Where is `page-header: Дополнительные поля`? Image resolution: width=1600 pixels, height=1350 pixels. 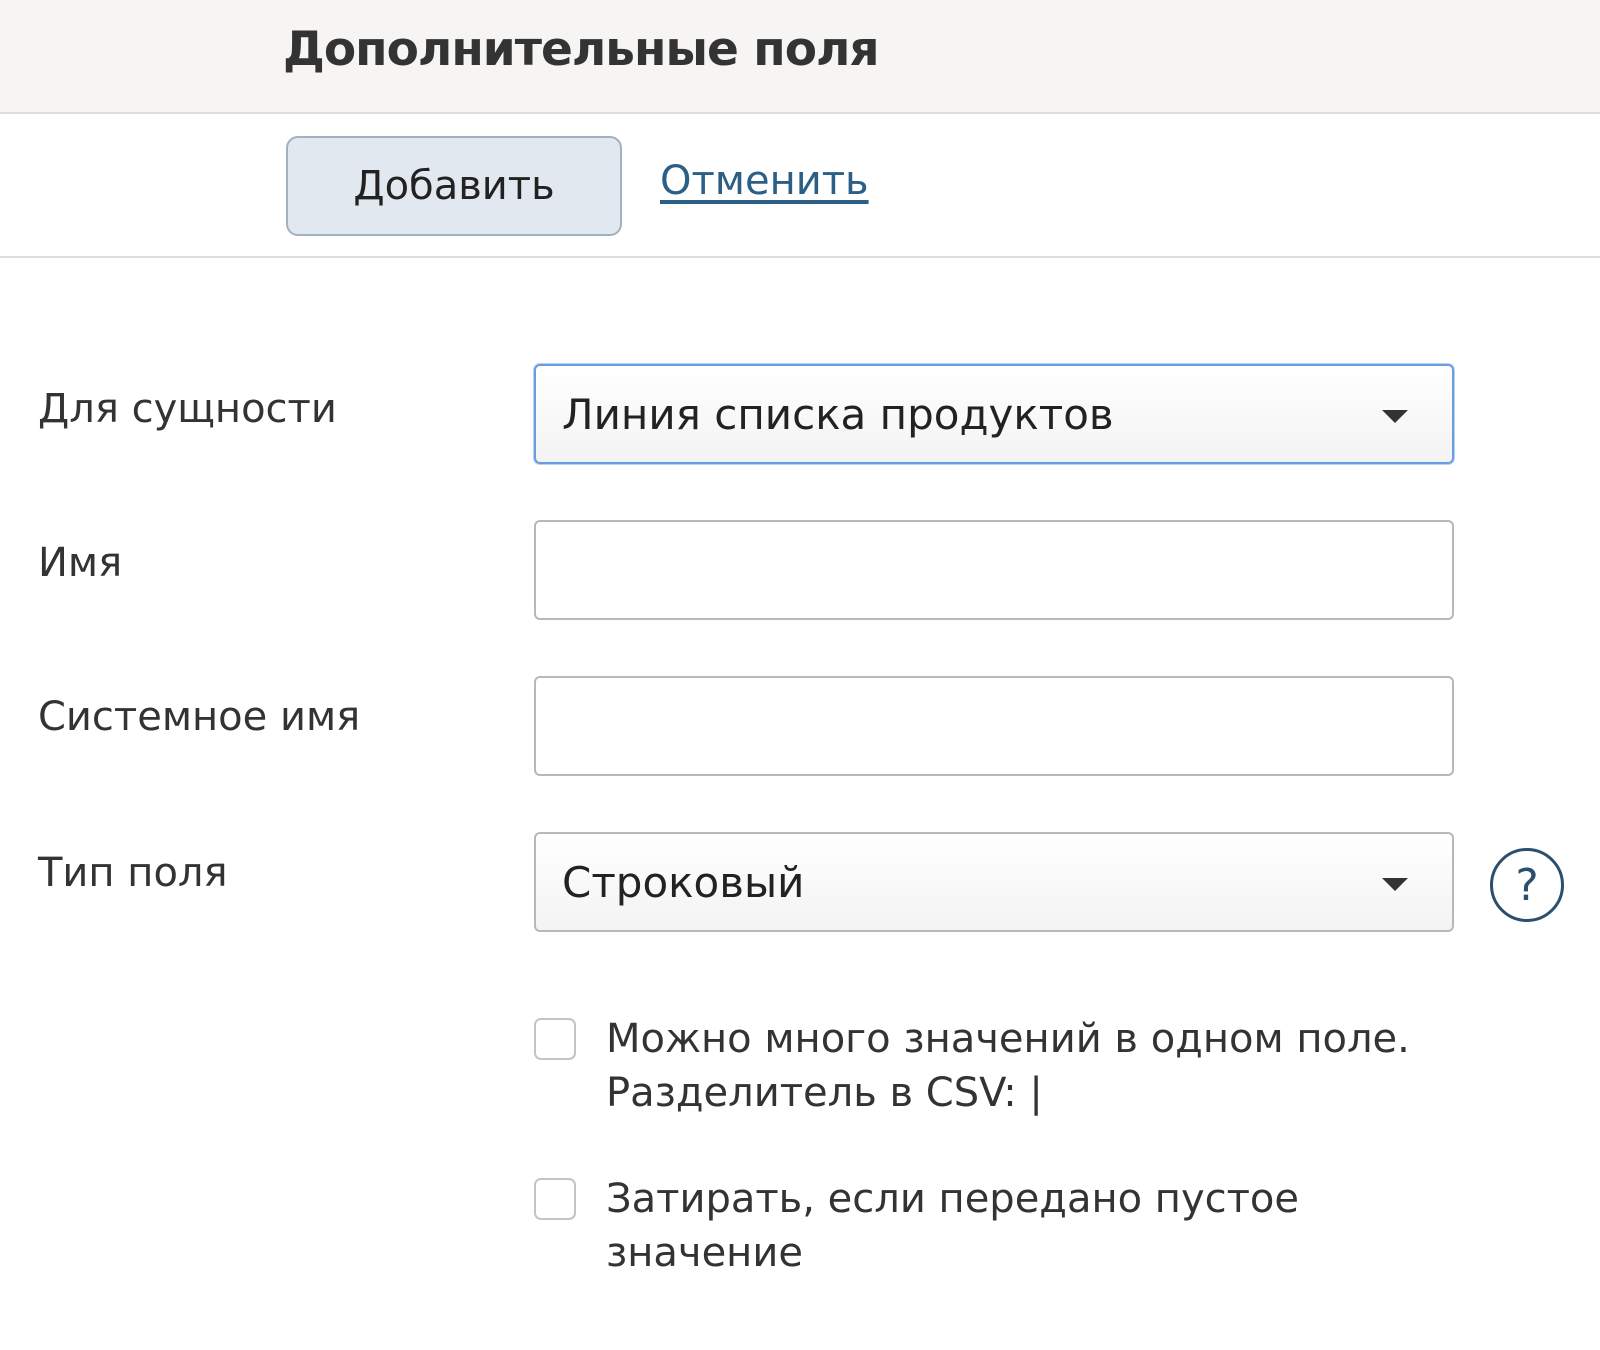
page-header: Дополнительные поля is located at coordinates (800, 57).